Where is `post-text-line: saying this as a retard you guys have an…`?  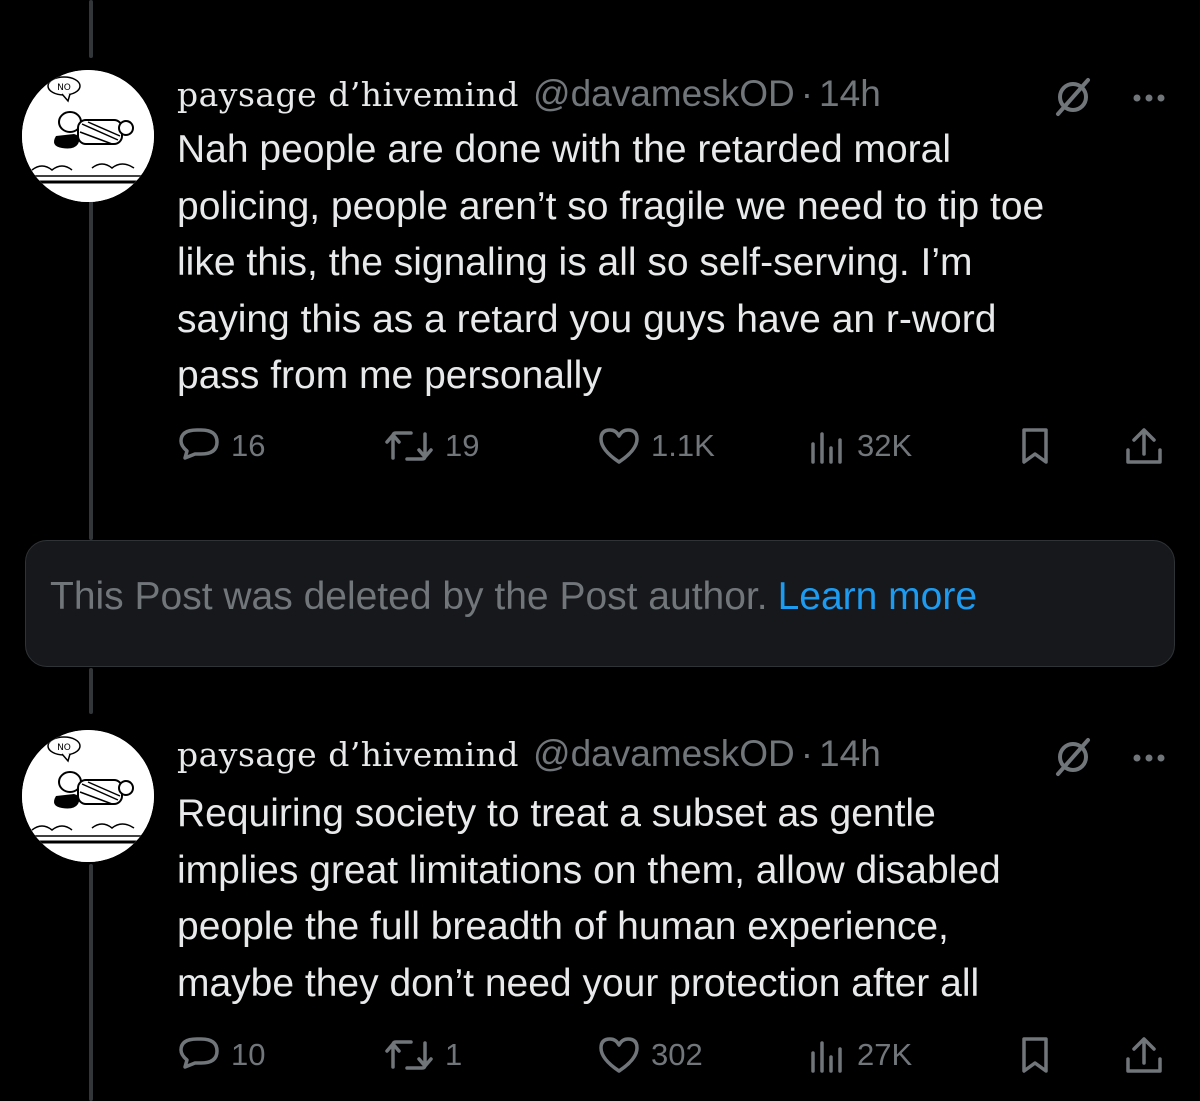
post-text-line: saying this as a retard you guys have an… is located at coordinates (587, 319).